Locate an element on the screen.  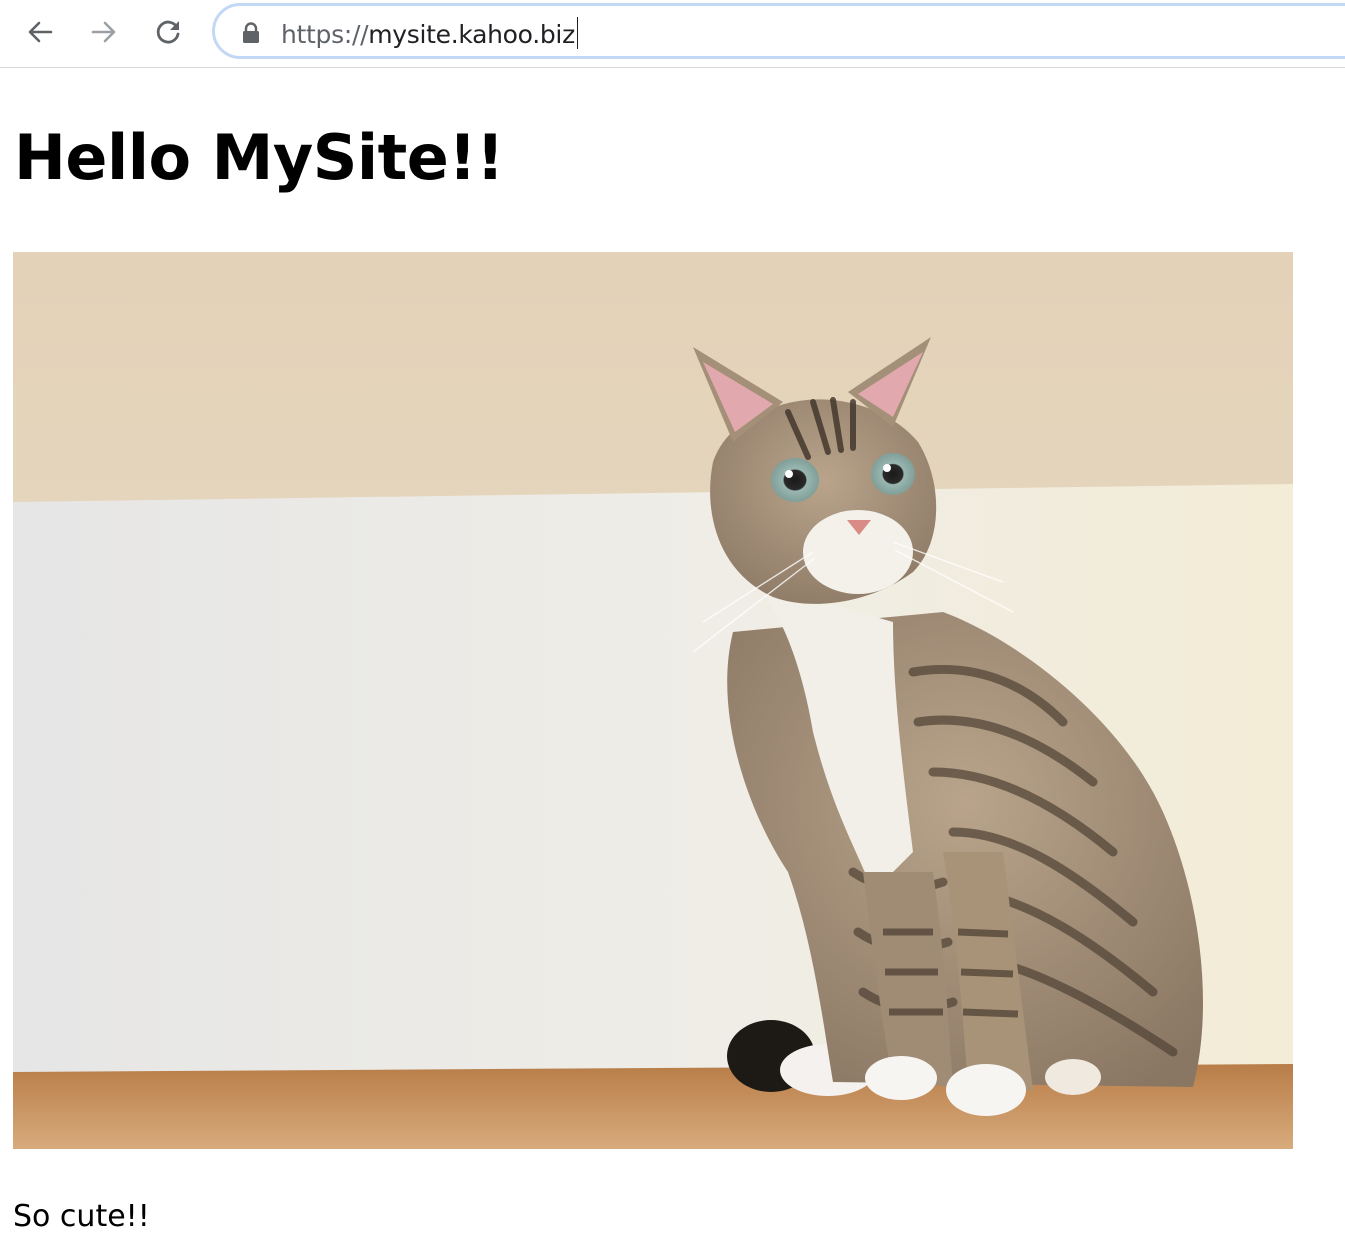
back-arrow-icon is located at coordinates (40, 32).